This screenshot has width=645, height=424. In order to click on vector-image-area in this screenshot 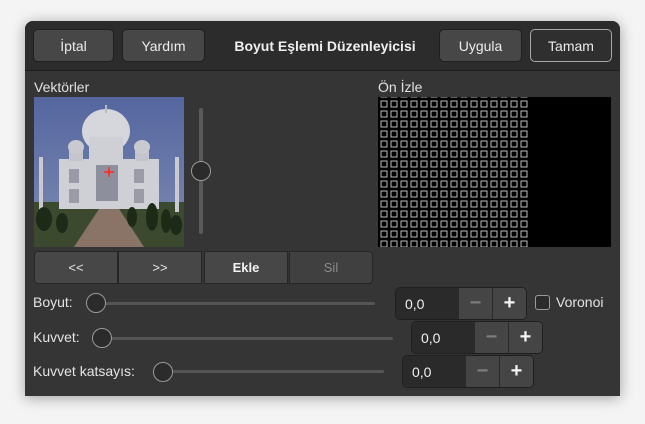, I will do `click(109, 172)`.